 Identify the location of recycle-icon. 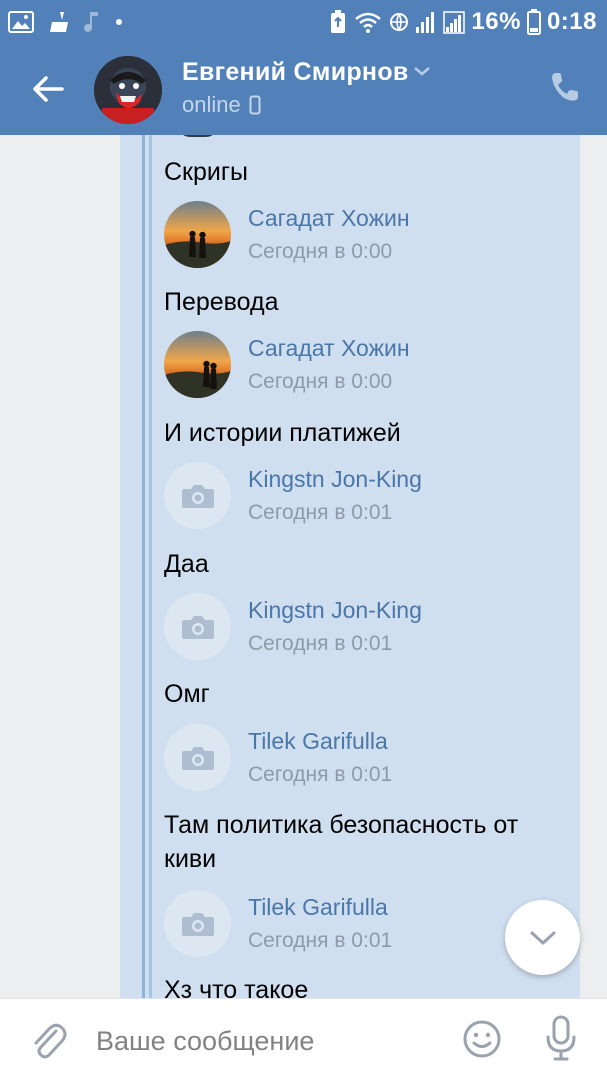
(338, 22).